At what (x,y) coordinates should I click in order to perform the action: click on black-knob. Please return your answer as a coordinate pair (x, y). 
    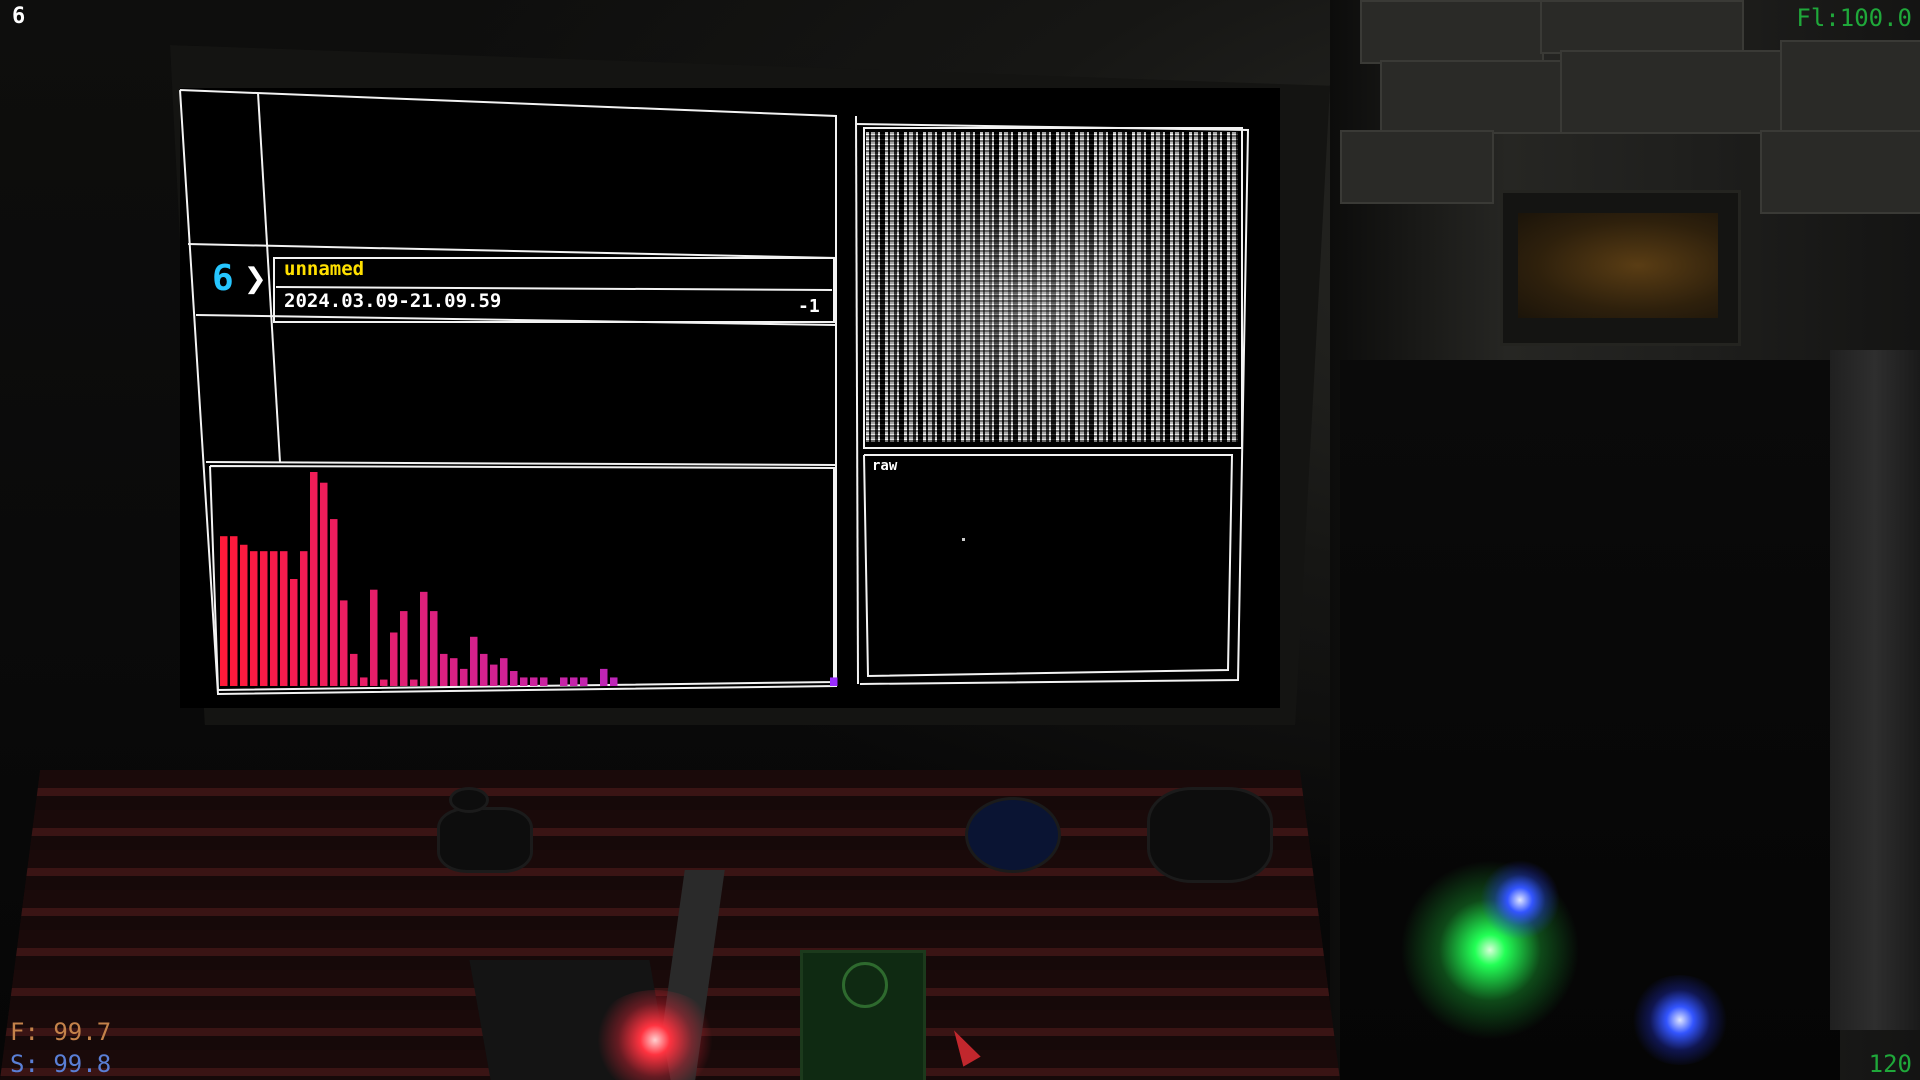
    Looking at the image, I should click on (1210, 835).